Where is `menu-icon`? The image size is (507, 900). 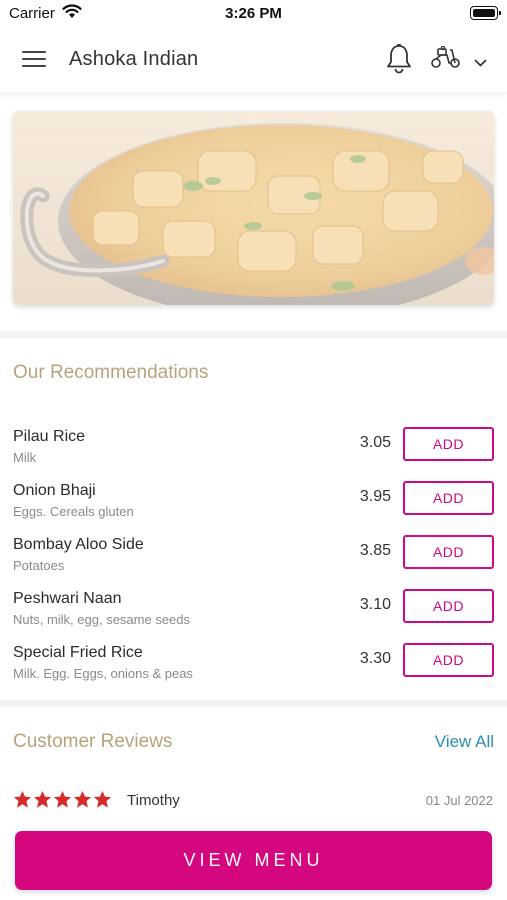 menu-icon is located at coordinates (35, 59).